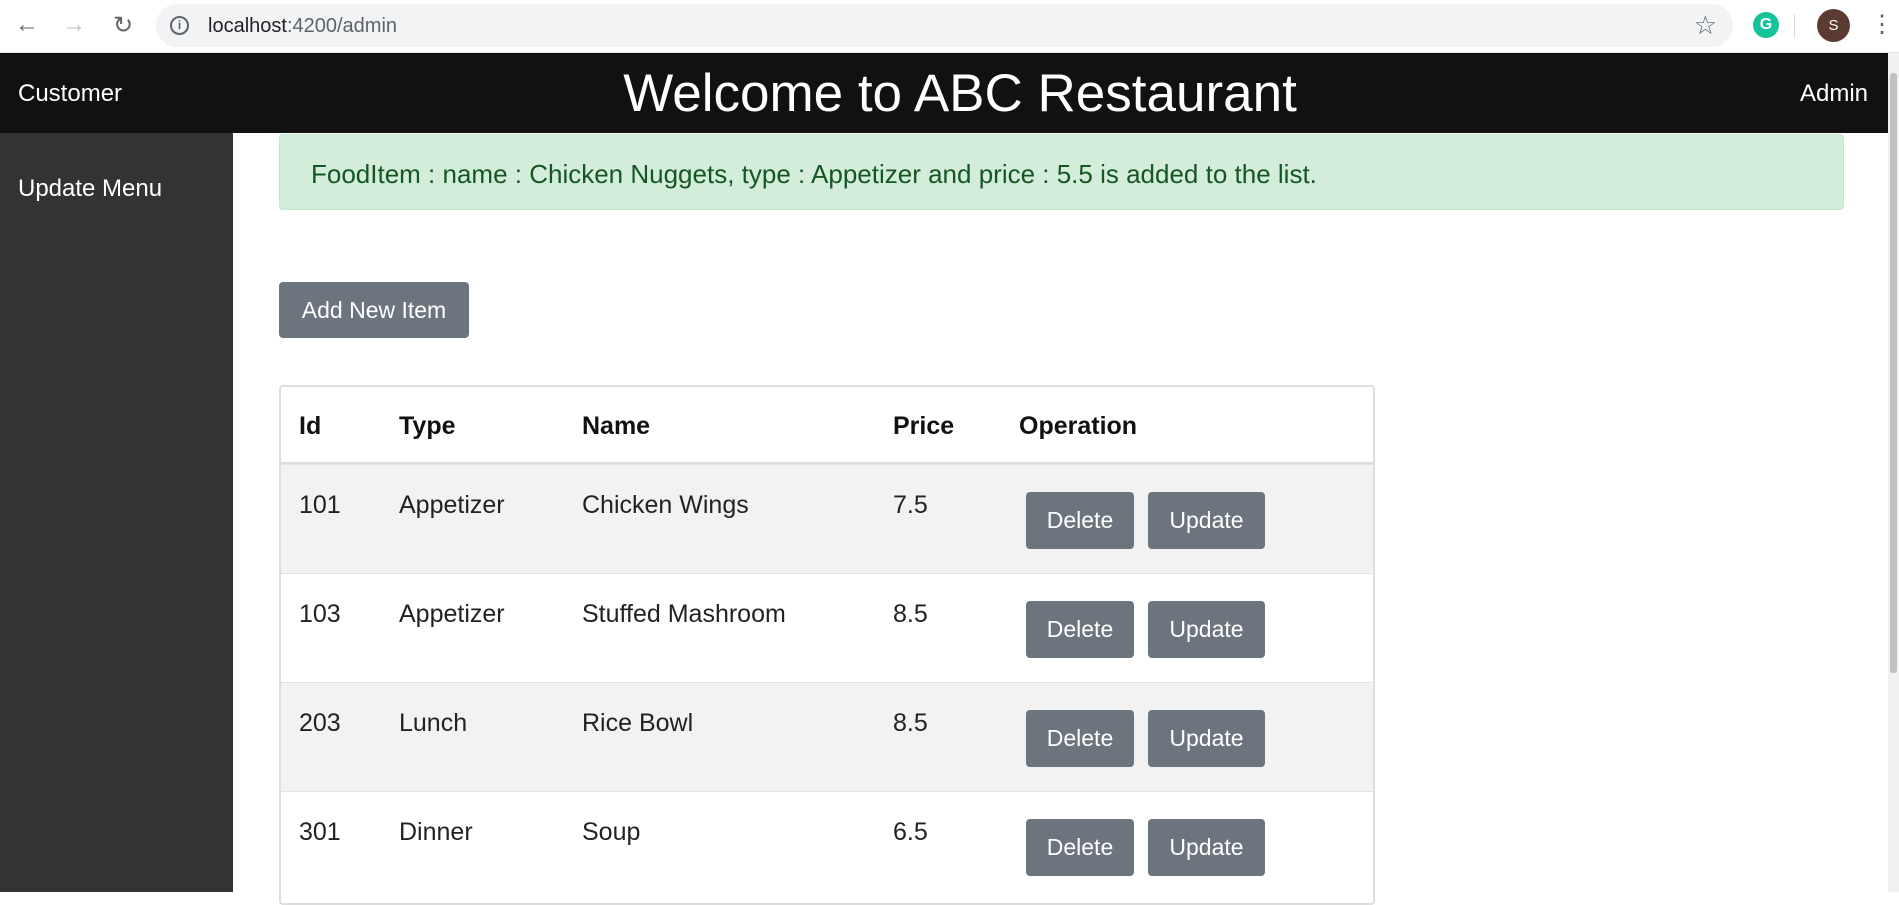 The height and width of the screenshot is (905, 1899). I want to click on header-operation: Operation, so click(1078, 426).